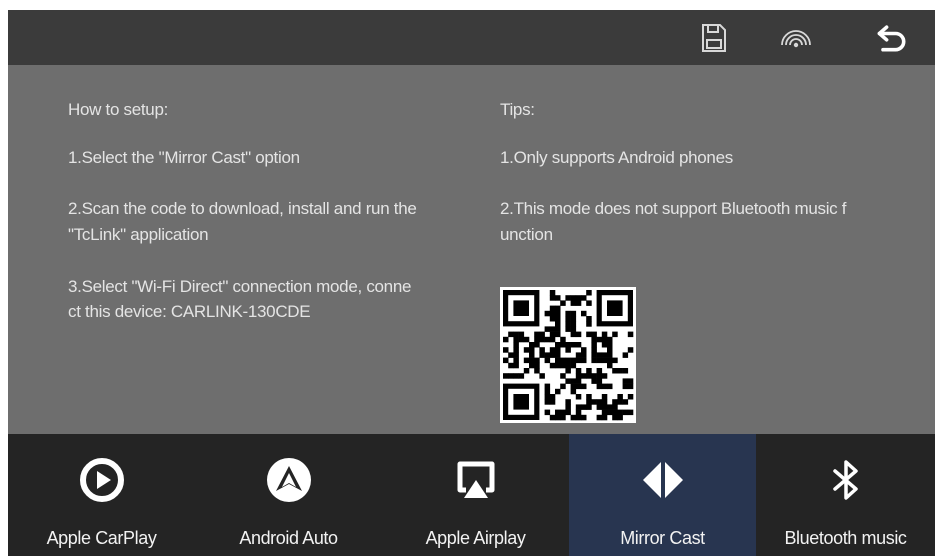  Describe the element at coordinates (184, 157) in the screenshot. I see `setup-step-1: 1.Select the "Mirror Cast" option` at that location.